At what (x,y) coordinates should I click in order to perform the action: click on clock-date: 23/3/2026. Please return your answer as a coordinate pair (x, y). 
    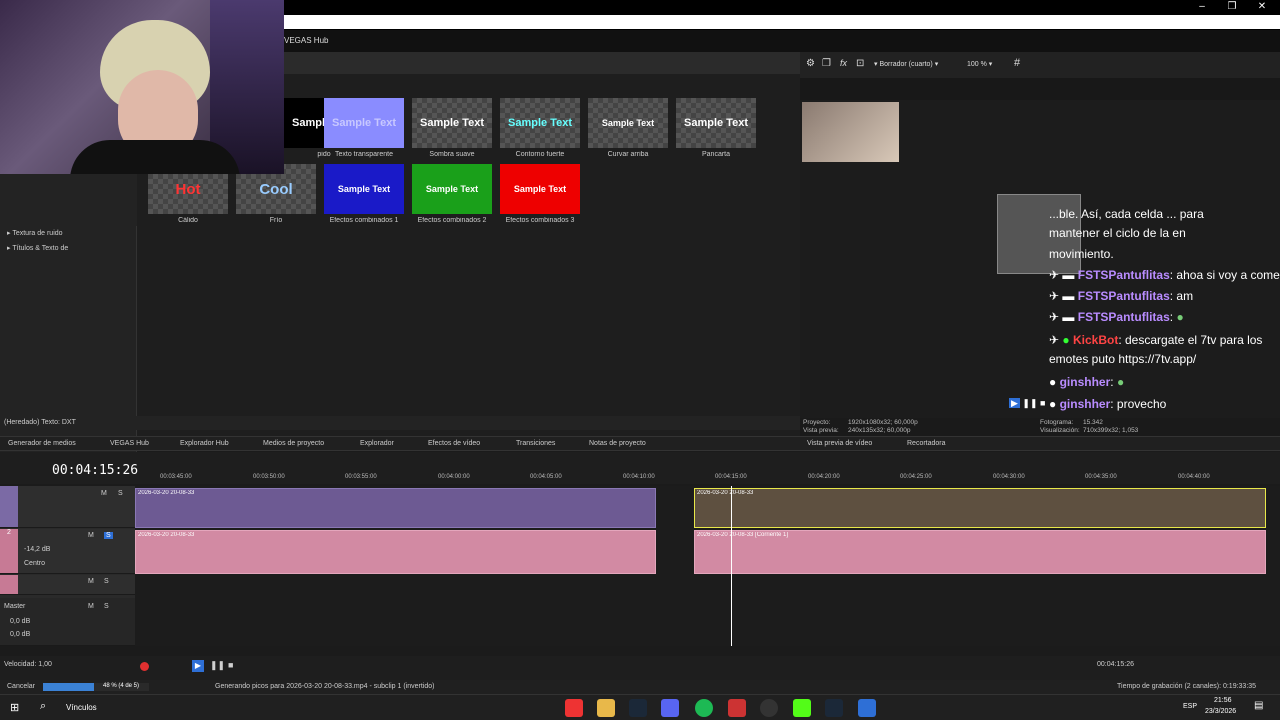
    Looking at the image, I should click on (1220, 711).